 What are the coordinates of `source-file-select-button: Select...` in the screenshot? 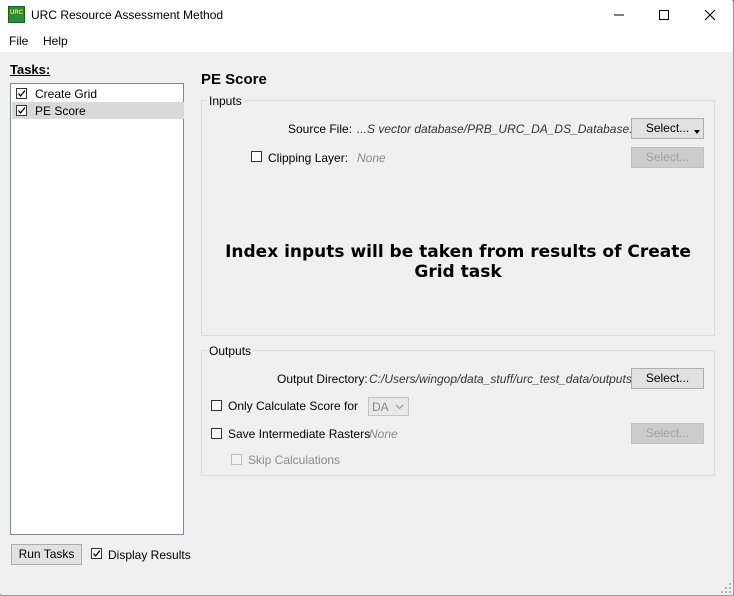 It's located at (667, 128).